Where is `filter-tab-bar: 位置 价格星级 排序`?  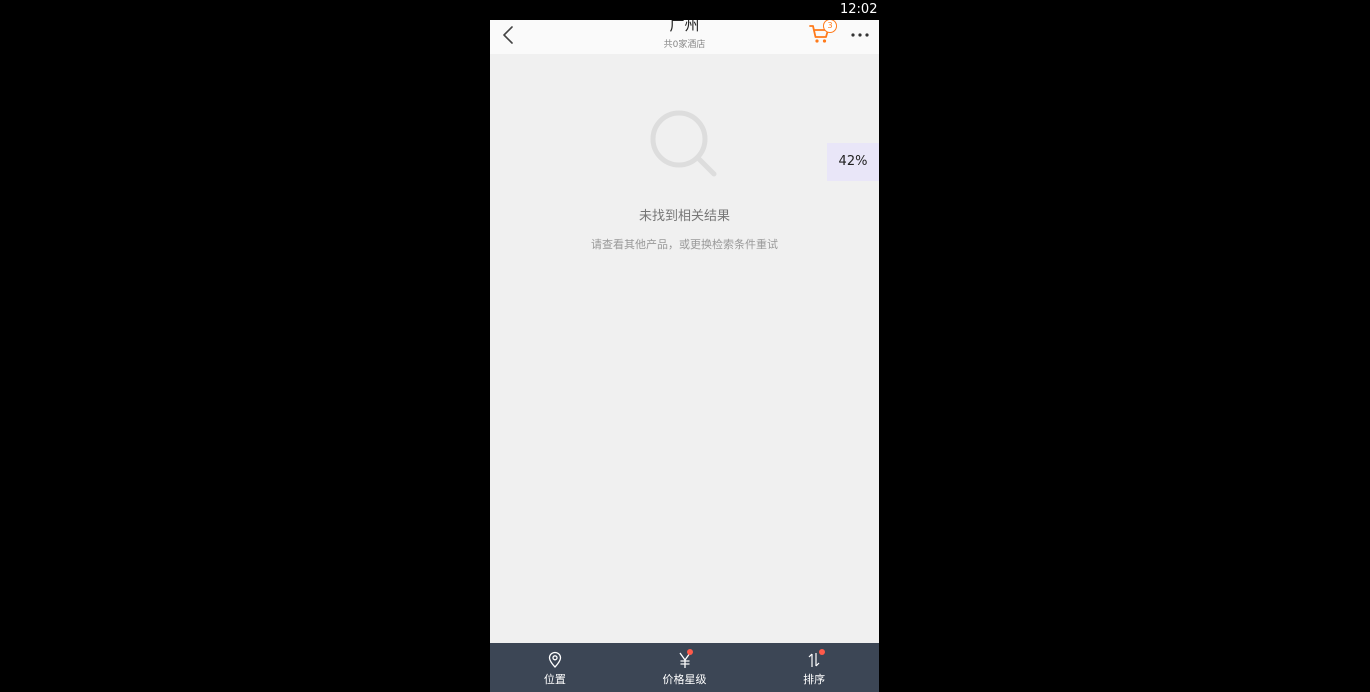 filter-tab-bar: 位置 价格星级 排序 is located at coordinates (684, 667).